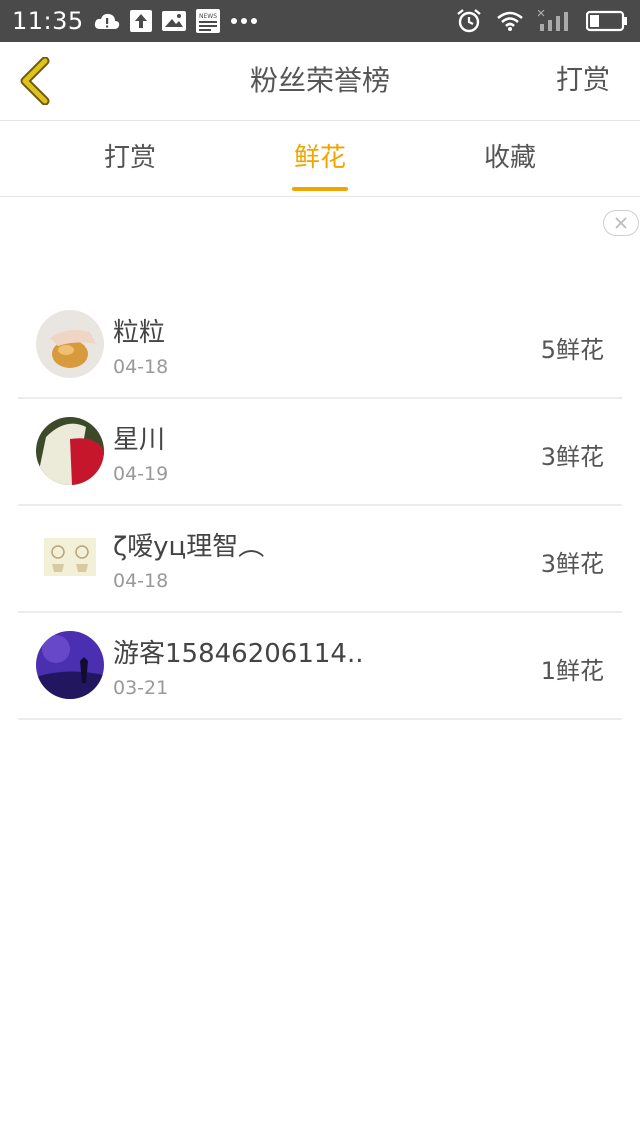 This screenshot has width=640, height=1138. Describe the element at coordinates (48, 21) in the screenshot. I see `status-time: 11:35` at that location.